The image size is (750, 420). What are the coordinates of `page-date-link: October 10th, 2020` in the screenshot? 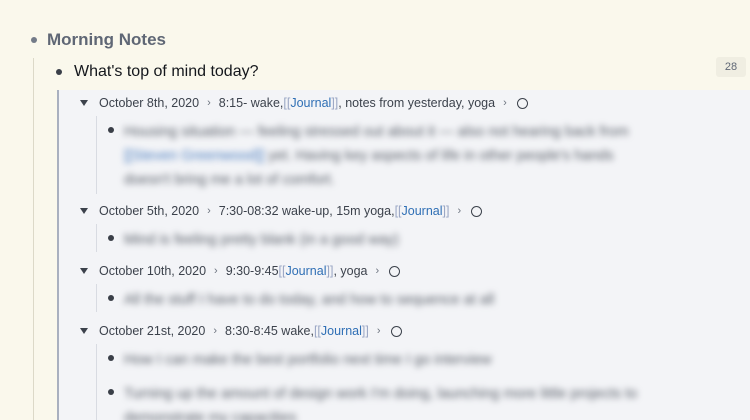 It's located at (152, 271).